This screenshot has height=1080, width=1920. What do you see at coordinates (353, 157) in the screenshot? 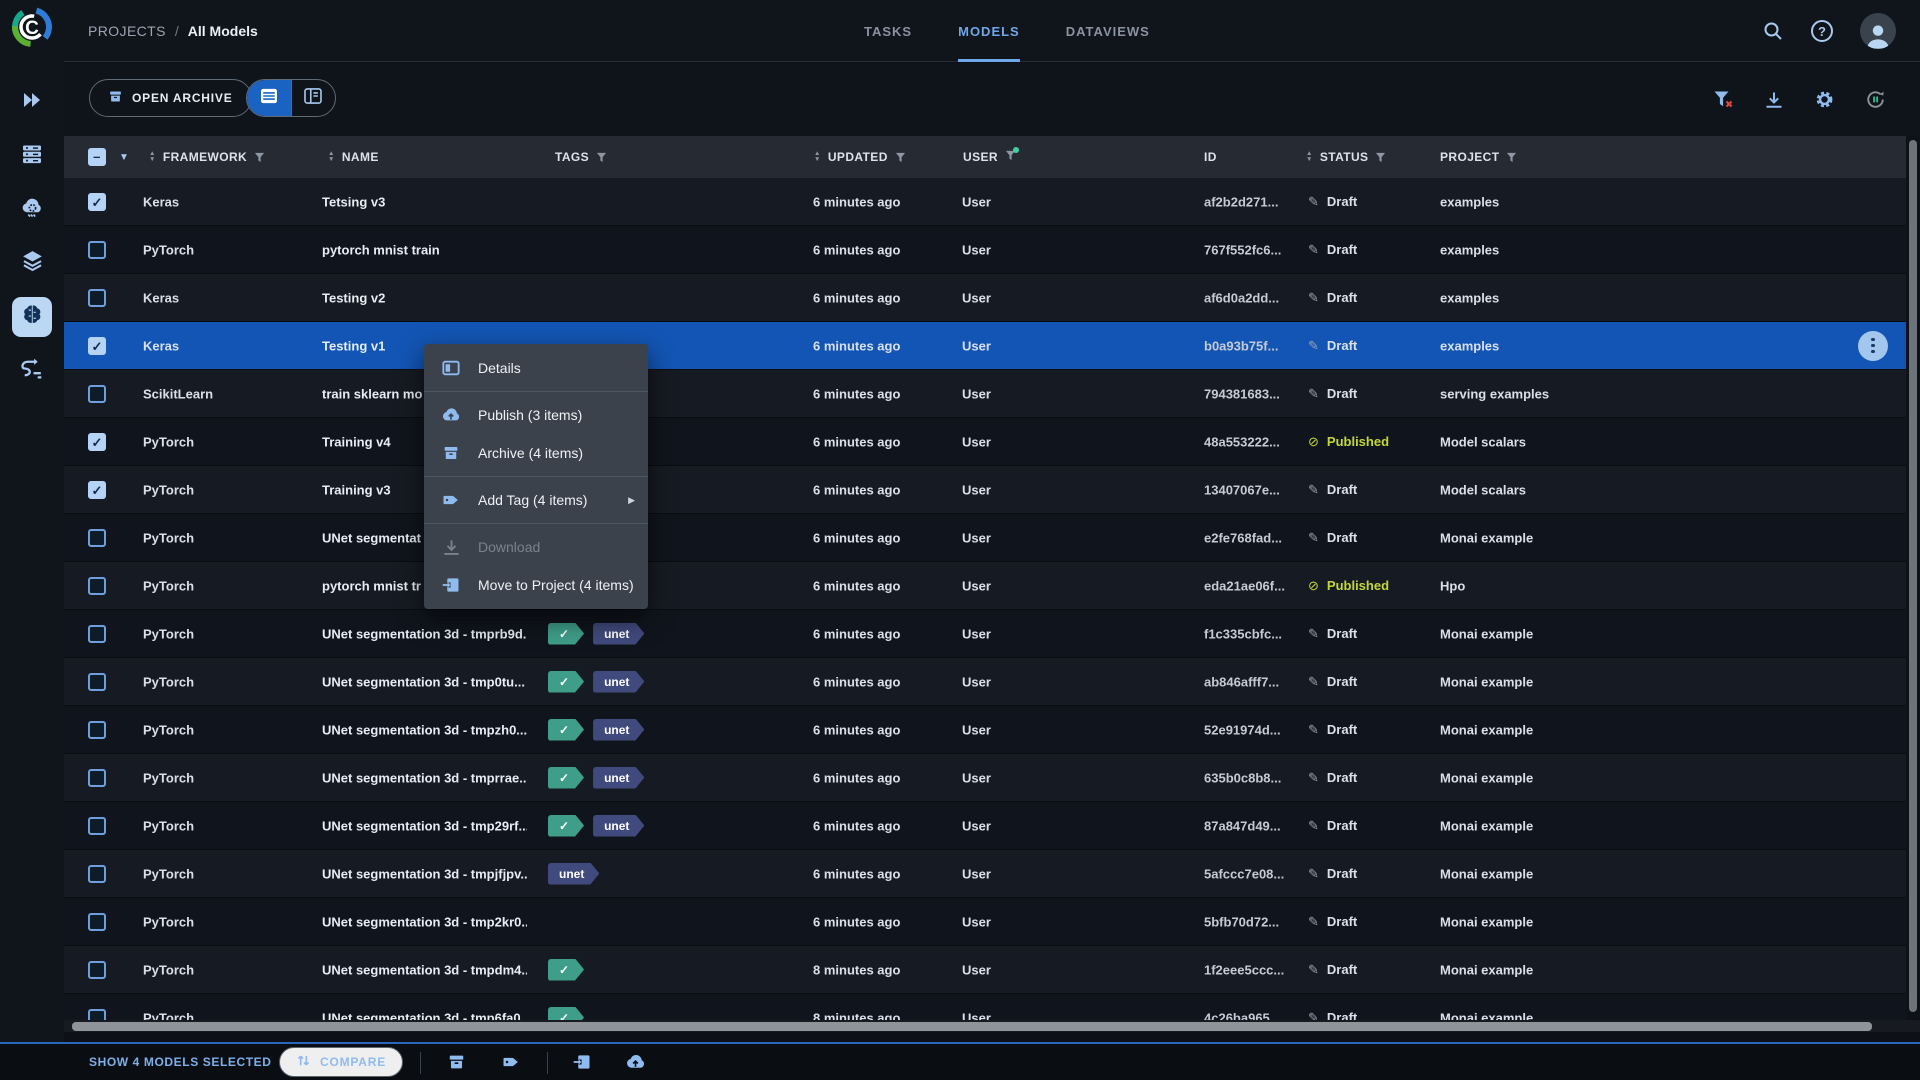
I see `column-header-name: ▲ ▼ NAME` at bounding box center [353, 157].